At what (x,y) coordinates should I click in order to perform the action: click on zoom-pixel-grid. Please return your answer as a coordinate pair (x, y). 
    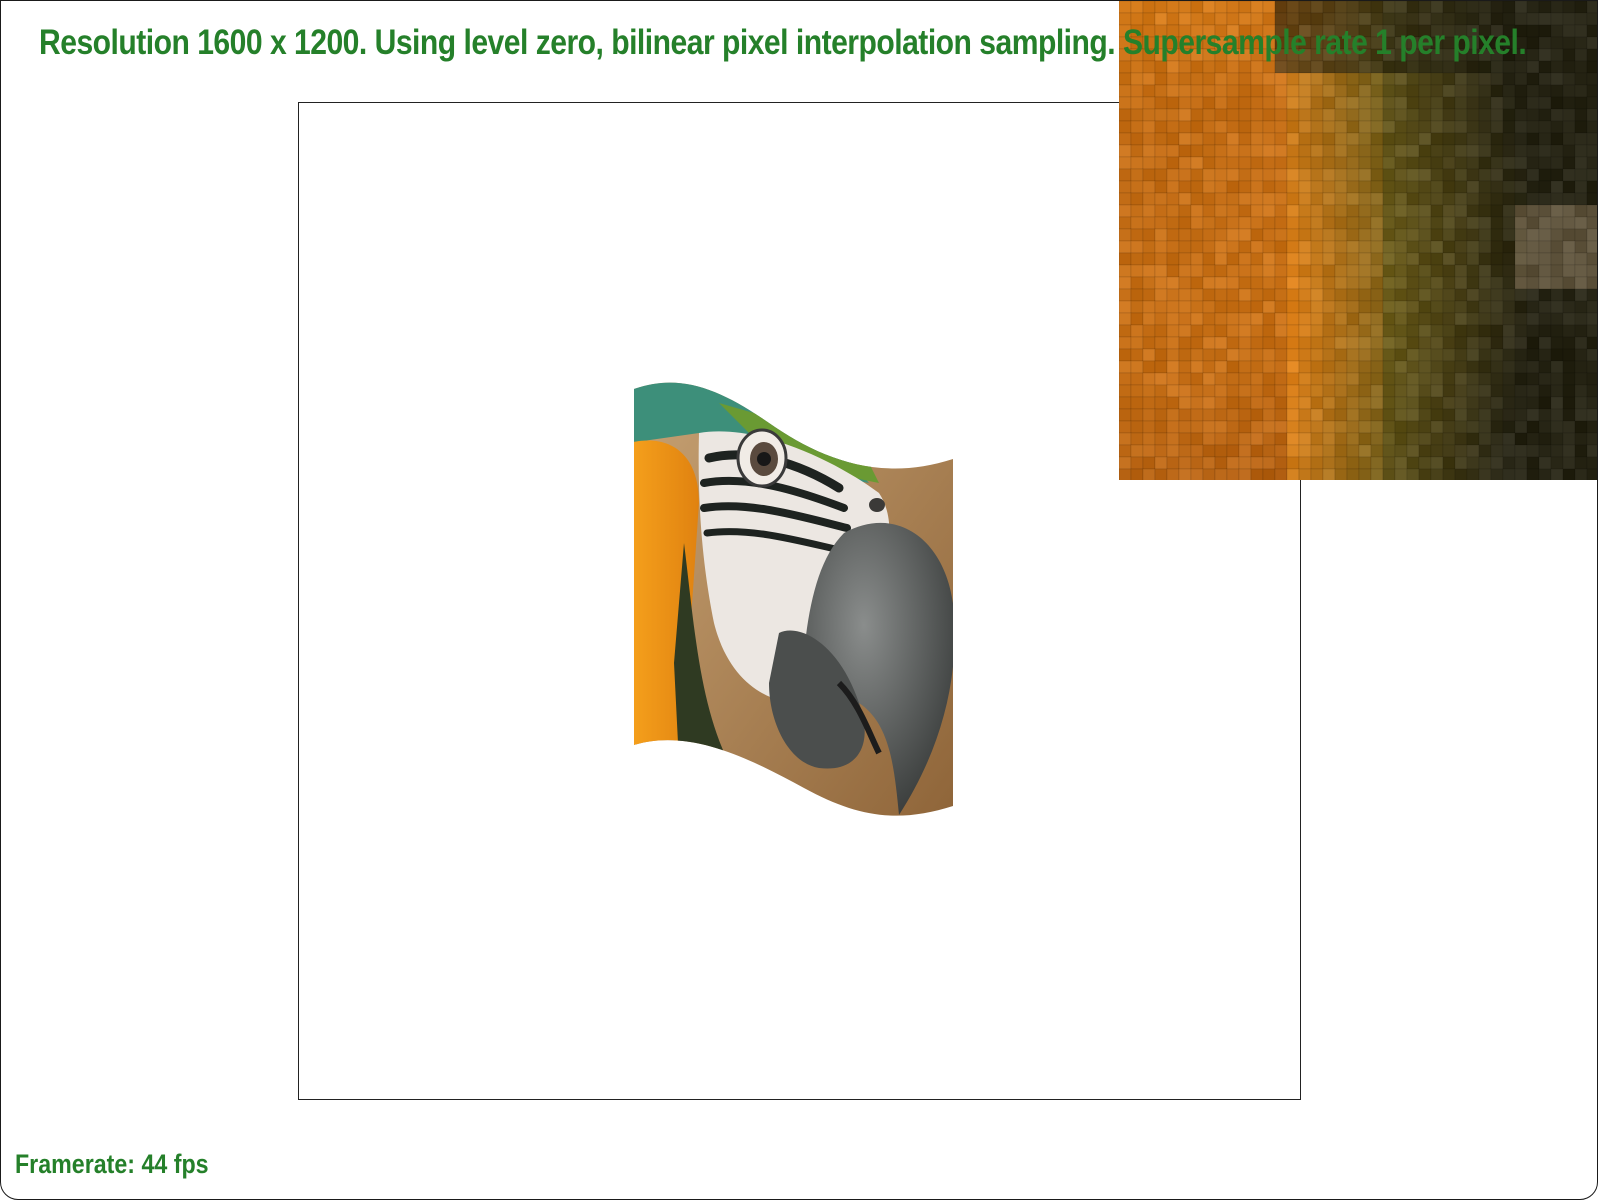
    Looking at the image, I should click on (1358, 240).